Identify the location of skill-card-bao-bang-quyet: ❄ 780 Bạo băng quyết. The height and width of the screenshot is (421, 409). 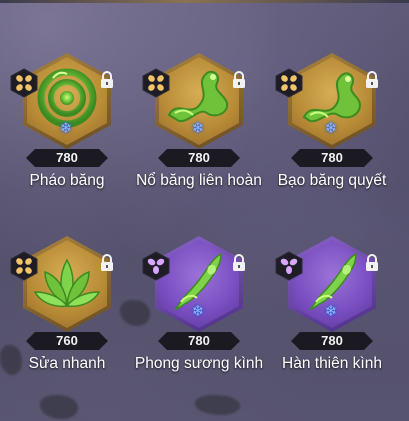
(332, 94).